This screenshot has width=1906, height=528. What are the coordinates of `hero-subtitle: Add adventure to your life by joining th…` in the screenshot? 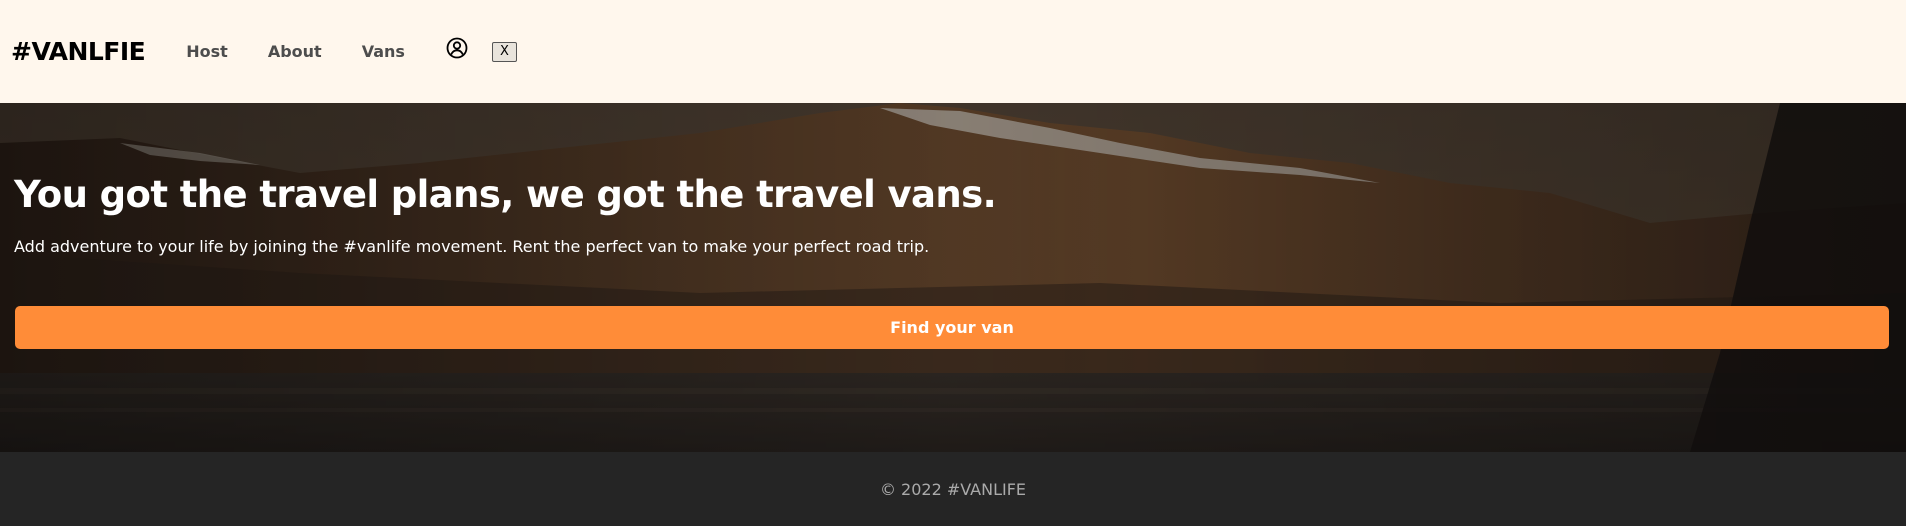 It's located at (472, 246).